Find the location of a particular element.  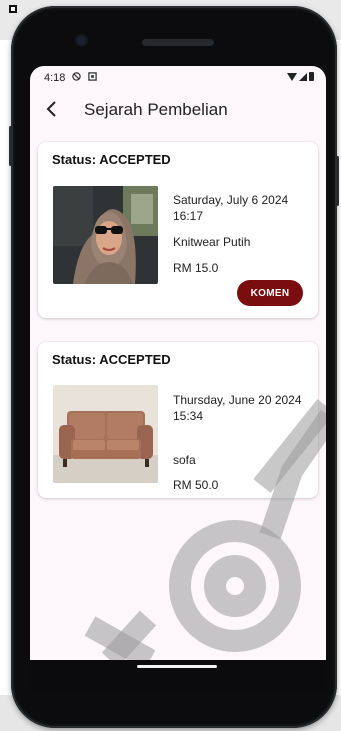

product-price: RM 15.0 is located at coordinates (196, 268).